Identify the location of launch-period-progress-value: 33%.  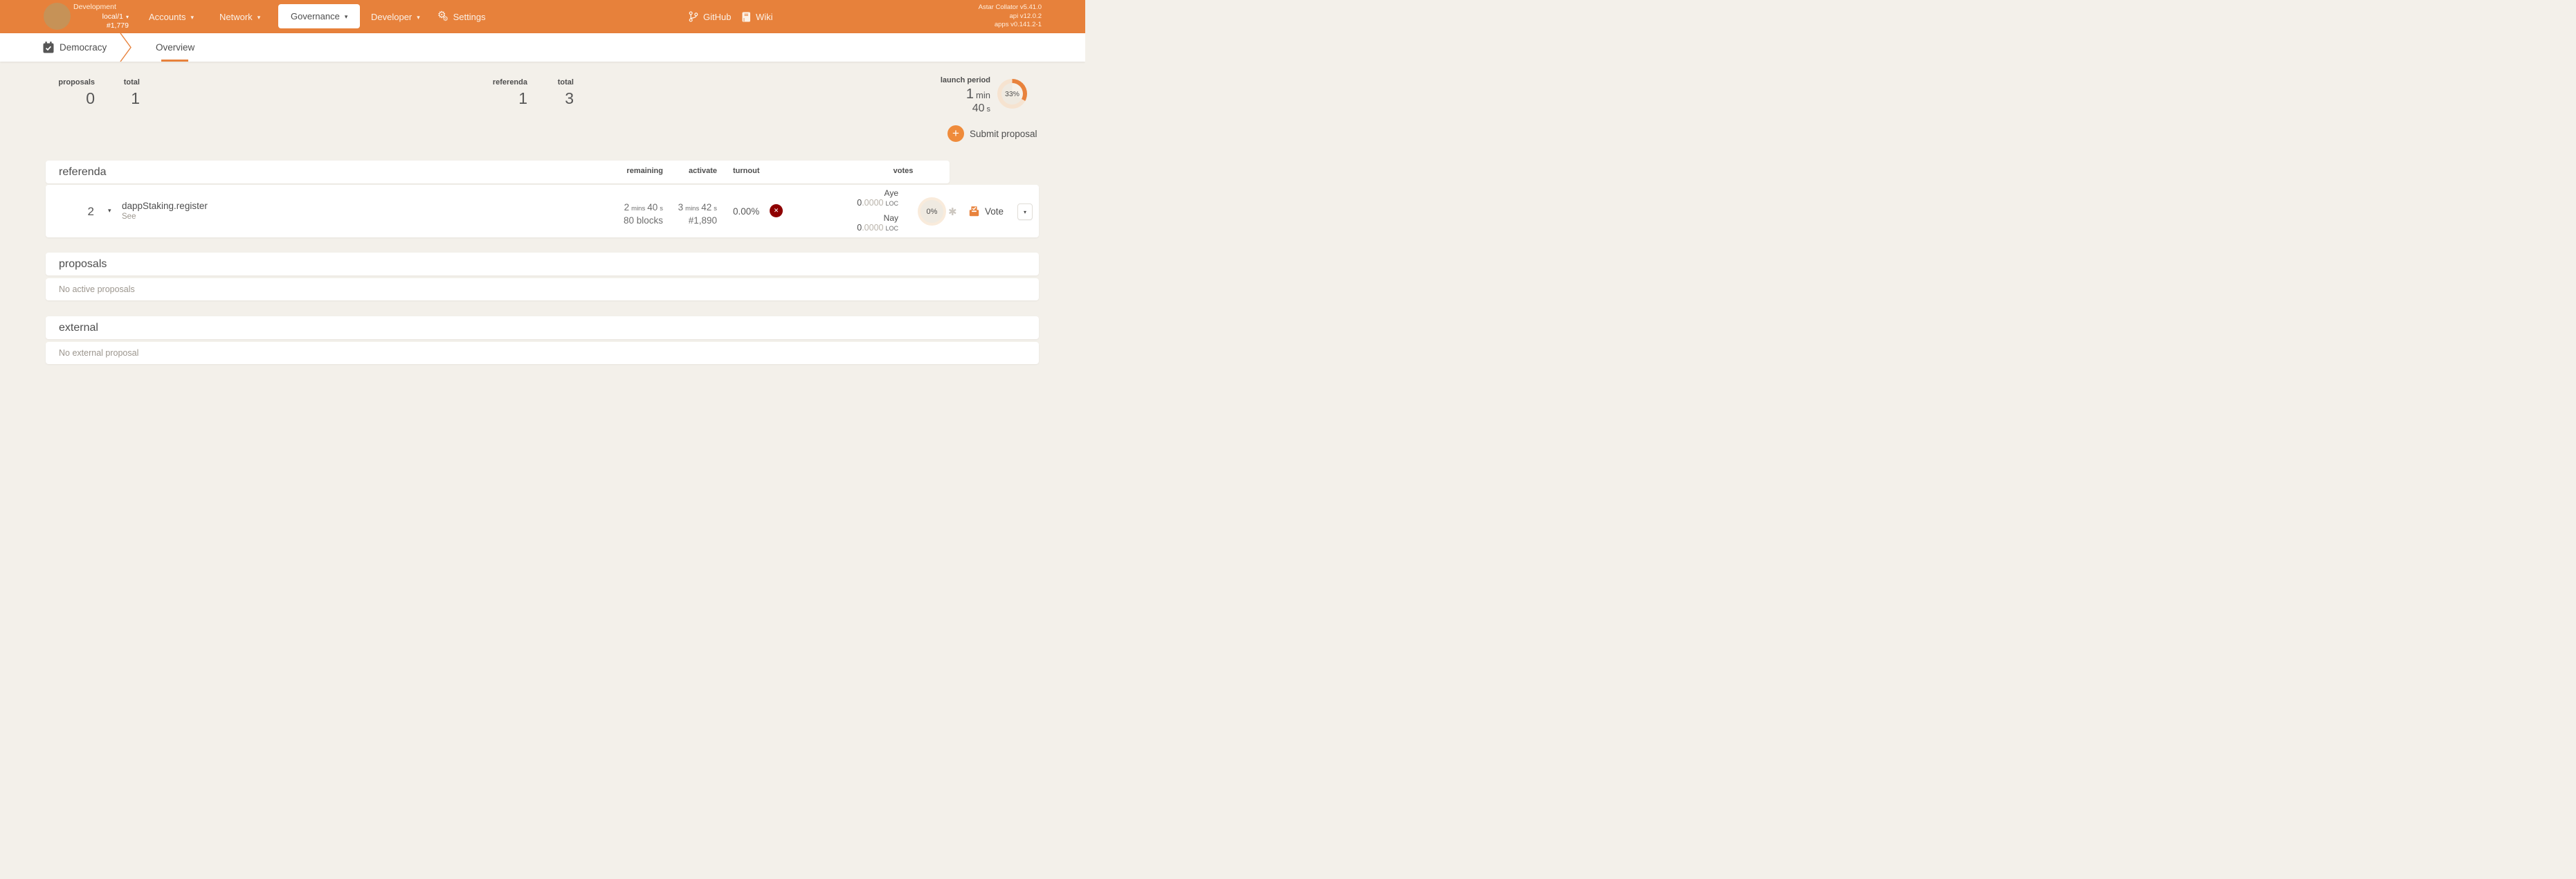
(1011, 94).